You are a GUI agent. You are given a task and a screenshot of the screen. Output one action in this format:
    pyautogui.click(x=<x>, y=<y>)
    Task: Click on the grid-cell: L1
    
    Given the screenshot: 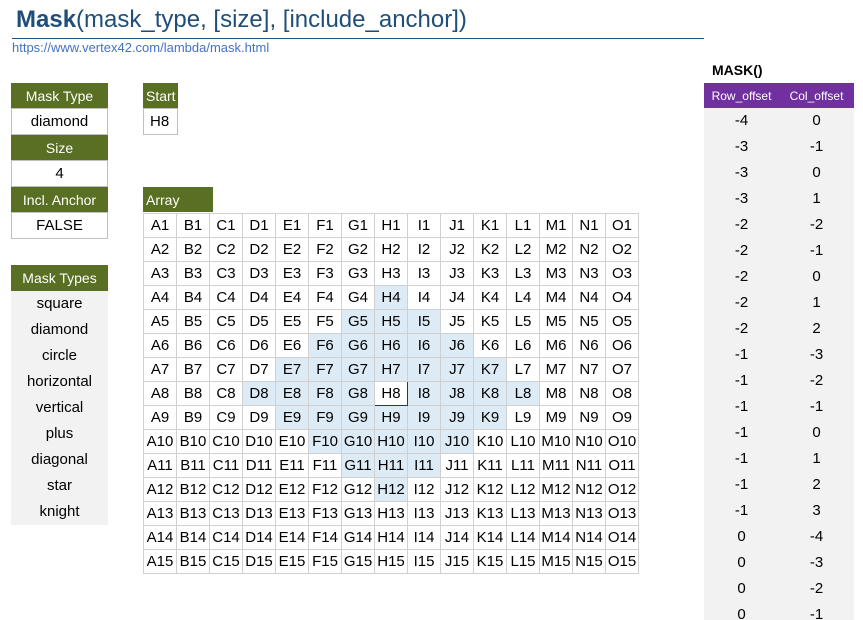 What is the action you would take?
    pyautogui.click(x=523, y=225)
    